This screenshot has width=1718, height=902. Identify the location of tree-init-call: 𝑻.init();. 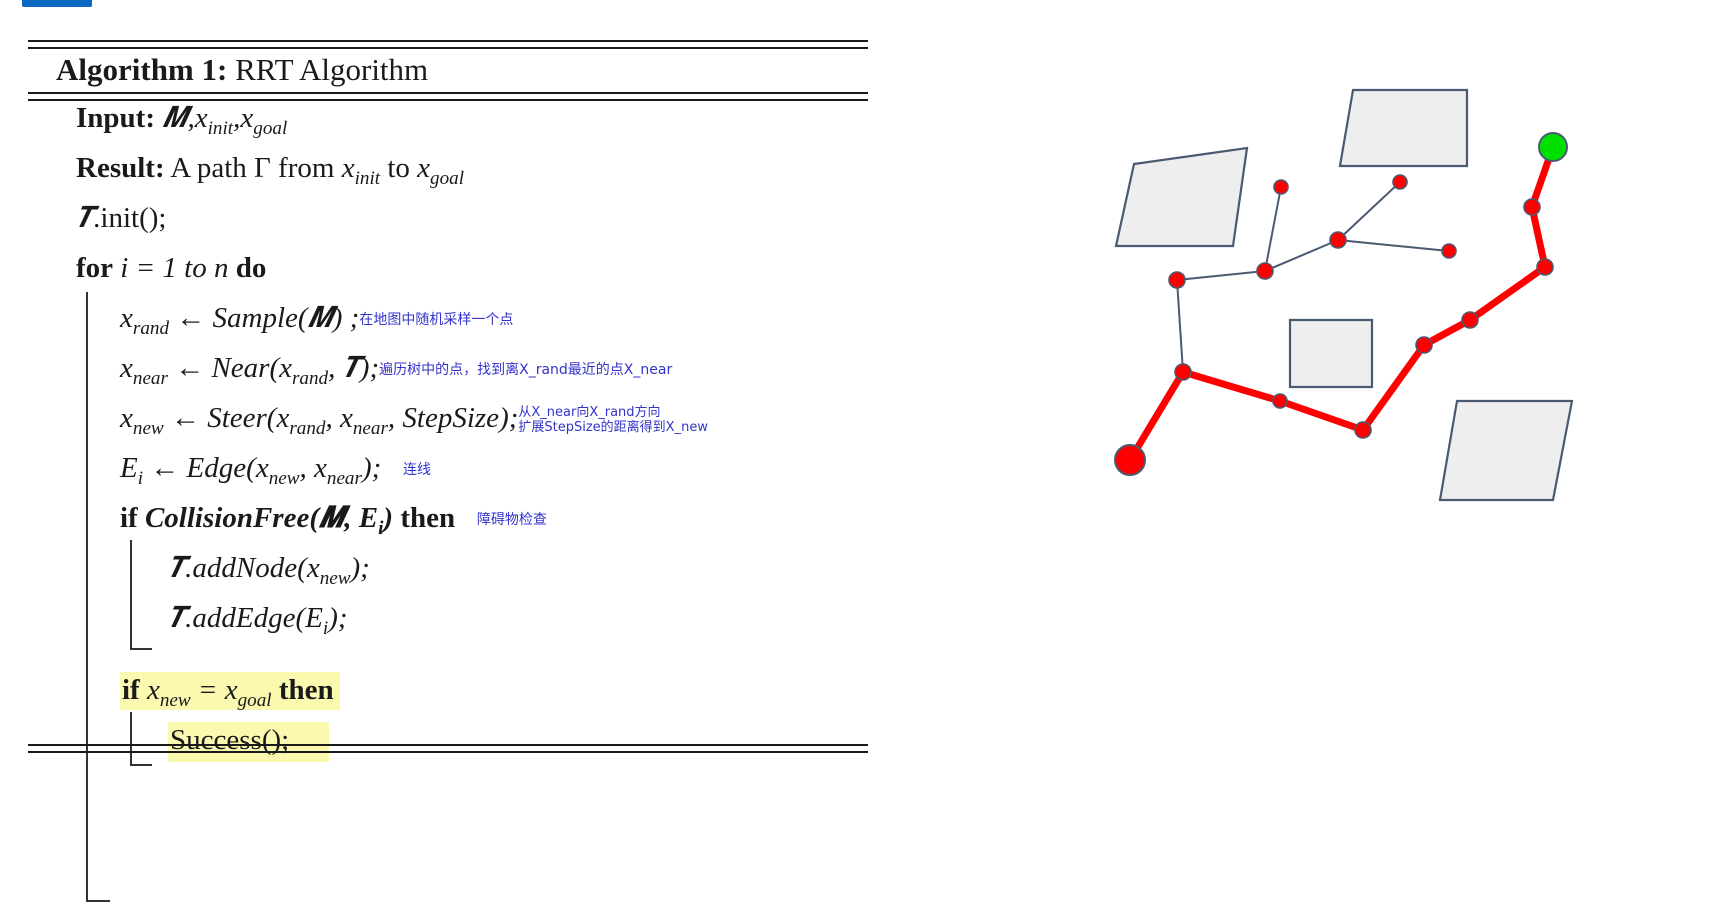
(121, 218).